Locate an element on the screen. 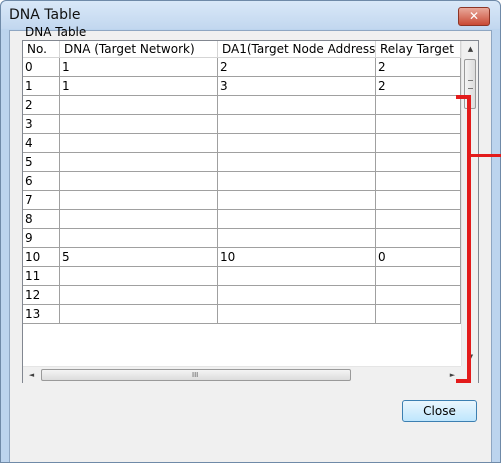 Image resolution: width=501 pixels, height=463 pixels. table-row: 9 is located at coordinates (242, 238).